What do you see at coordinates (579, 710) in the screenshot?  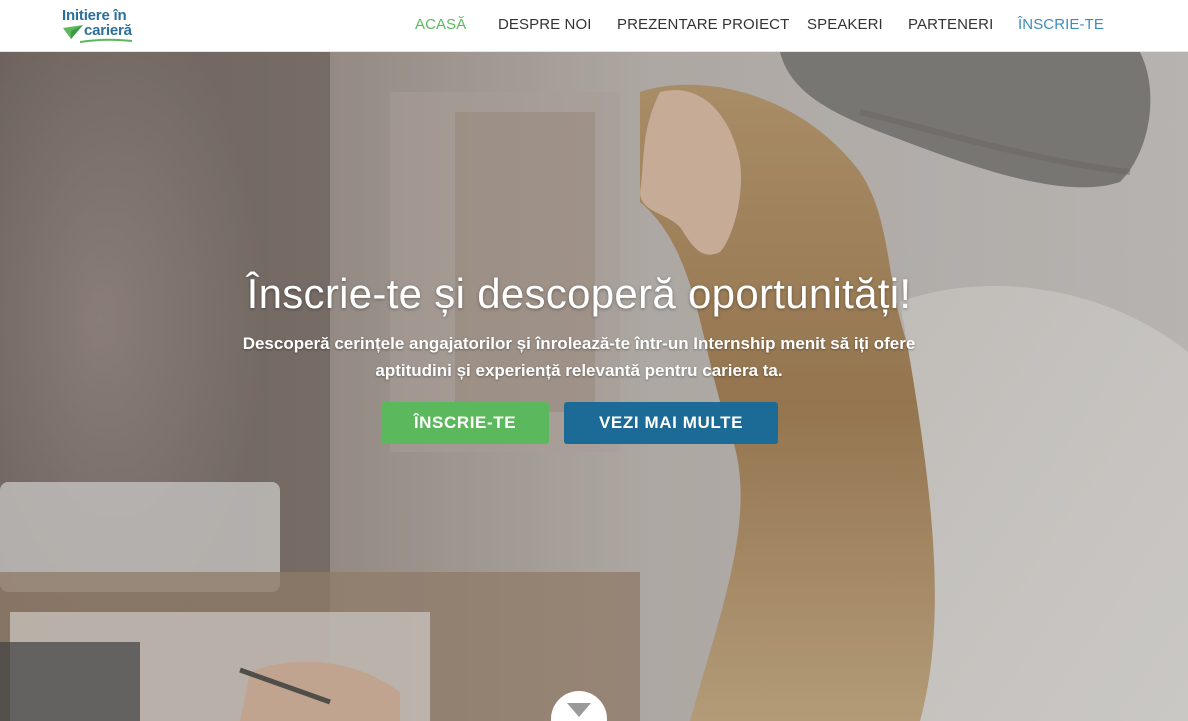 I see `chevron-down-icon` at bounding box center [579, 710].